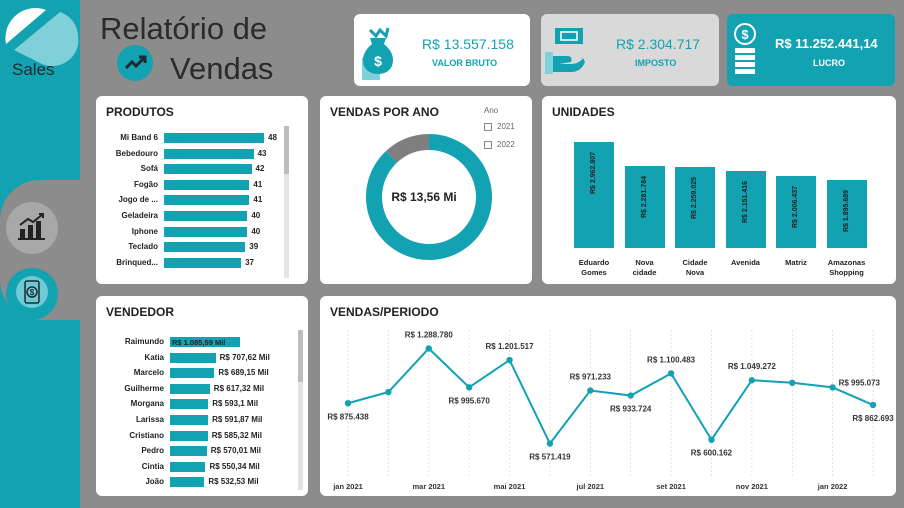 This screenshot has width=904, height=508. Describe the element at coordinates (222, 68) in the screenshot. I see `title-line-2: Vendas` at that location.